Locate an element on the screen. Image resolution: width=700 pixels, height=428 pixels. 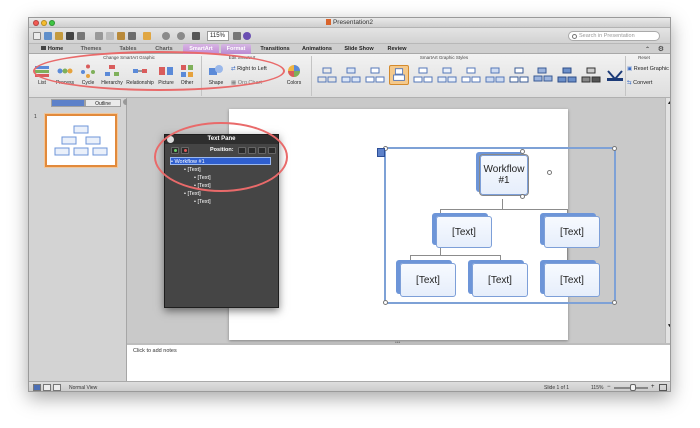
zoom-in-icon: + is located at coordinates (653, 387).